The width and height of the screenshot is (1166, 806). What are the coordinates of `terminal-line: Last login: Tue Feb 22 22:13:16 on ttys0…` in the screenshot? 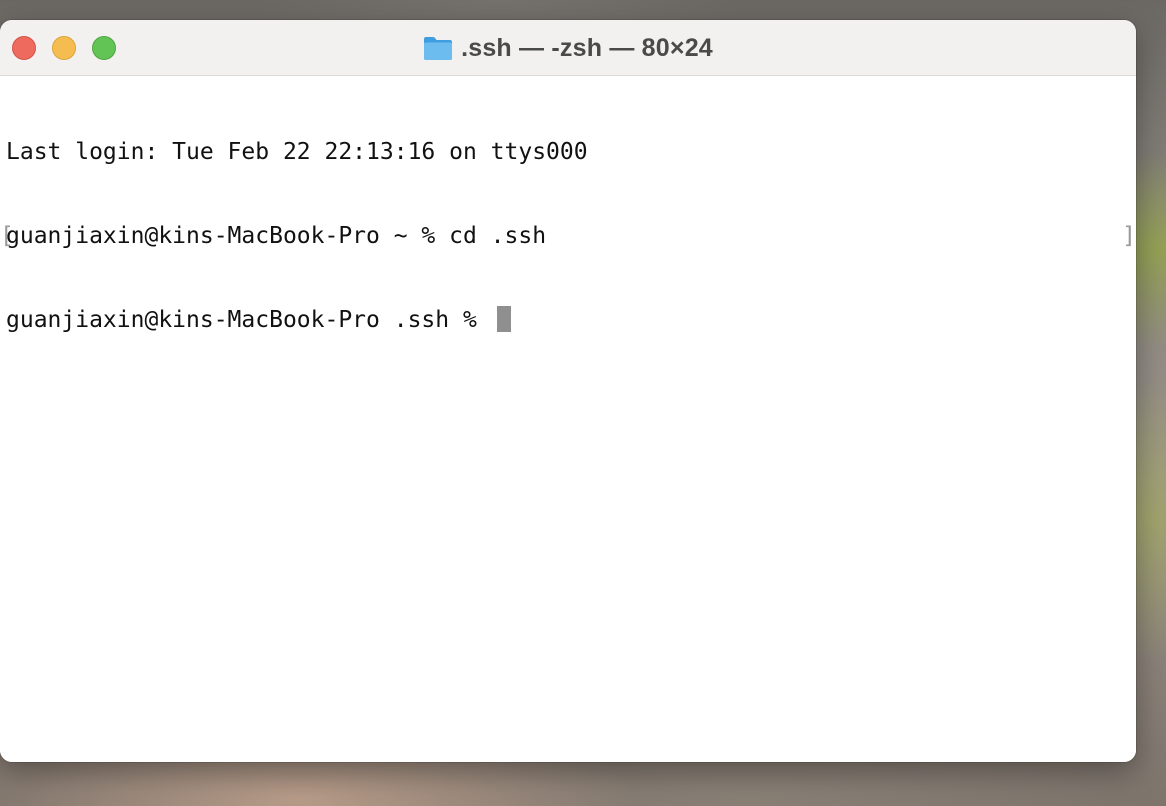 It's located at (571, 152).